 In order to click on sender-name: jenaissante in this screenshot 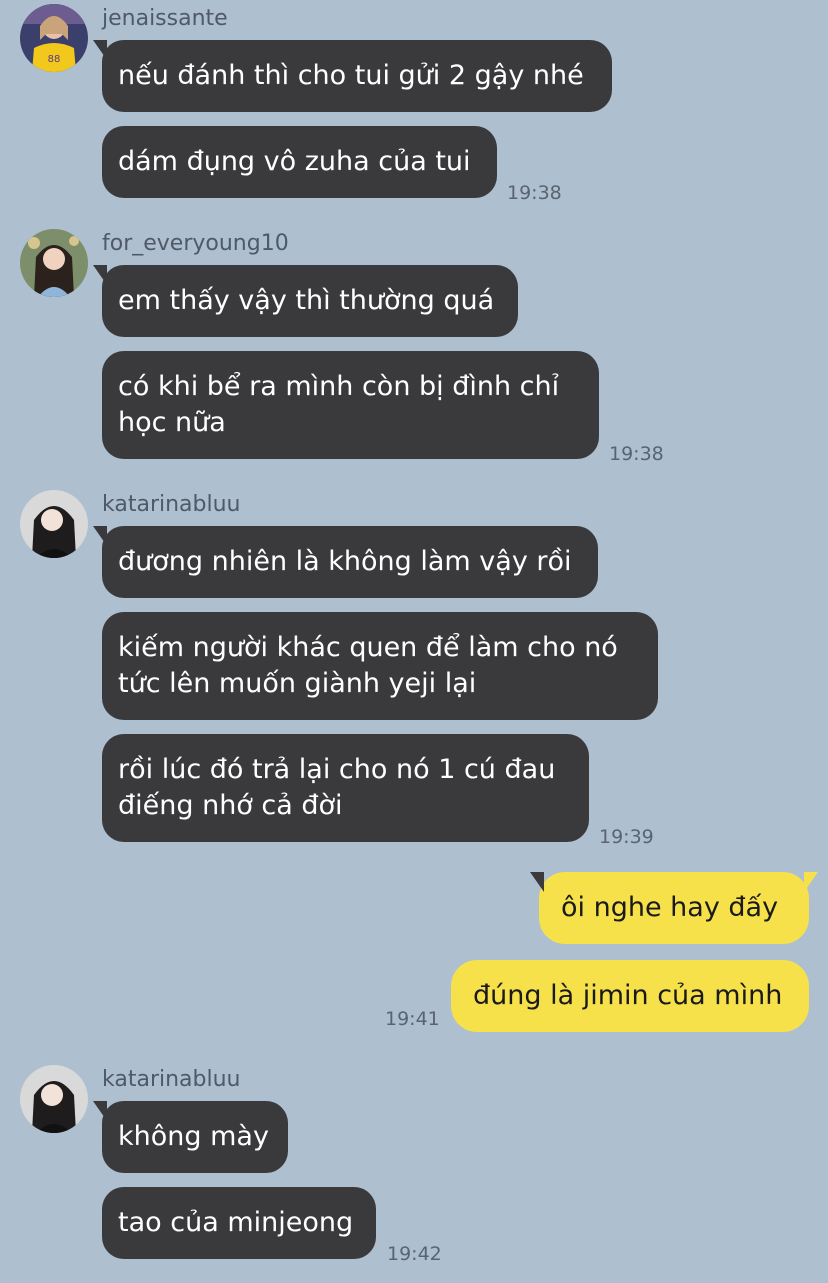, I will do `click(165, 18)`.